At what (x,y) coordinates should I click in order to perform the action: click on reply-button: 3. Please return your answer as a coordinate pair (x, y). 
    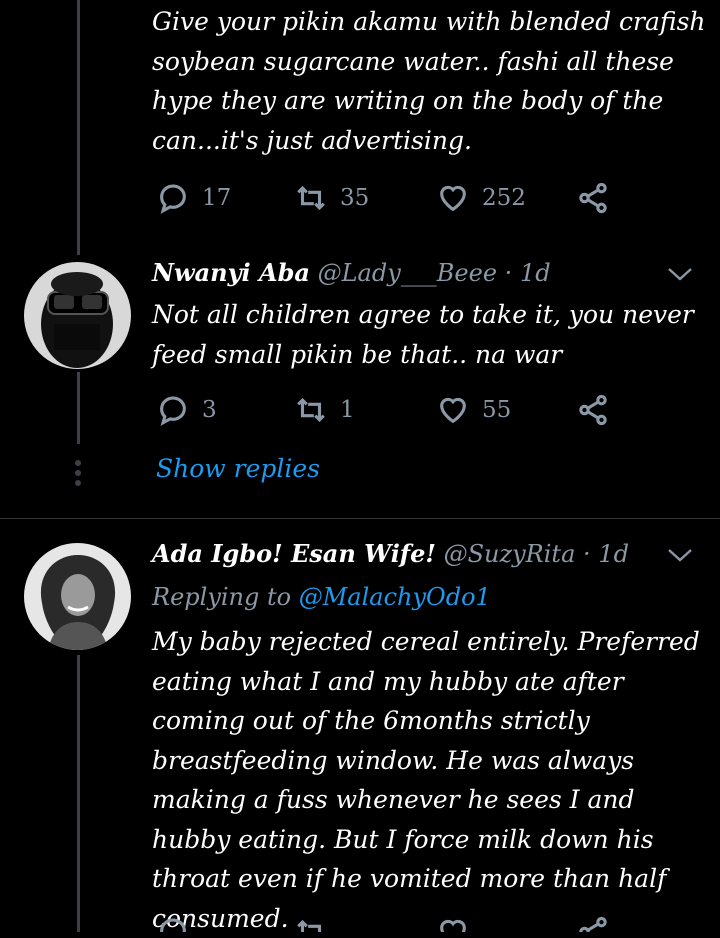
    Looking at the image, I should click on (186, 410).